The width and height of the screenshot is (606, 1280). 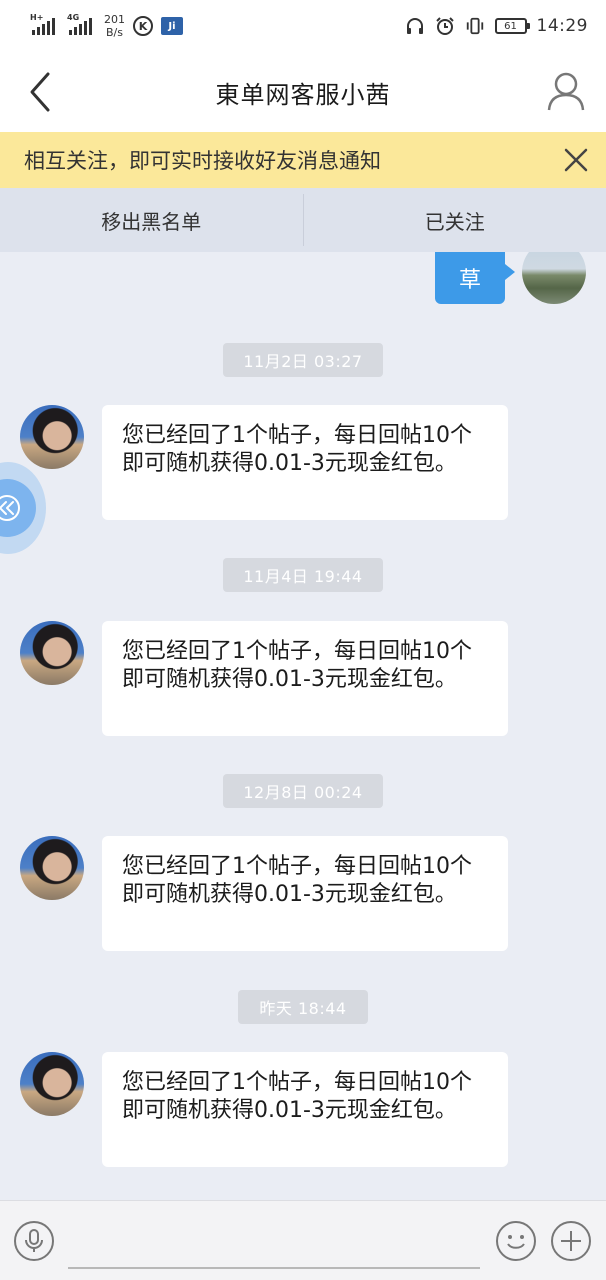 I want to click on followed-button: 已关注, so click(x=455, y=220).